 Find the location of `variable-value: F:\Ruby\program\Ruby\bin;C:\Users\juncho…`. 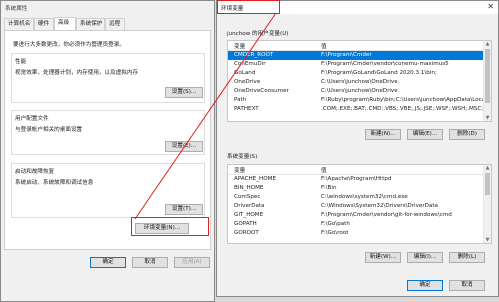

variable-value: F:\Ruby\program\Ruby\bin;C:\Users\juncho… is located at coordinates (402, 99).